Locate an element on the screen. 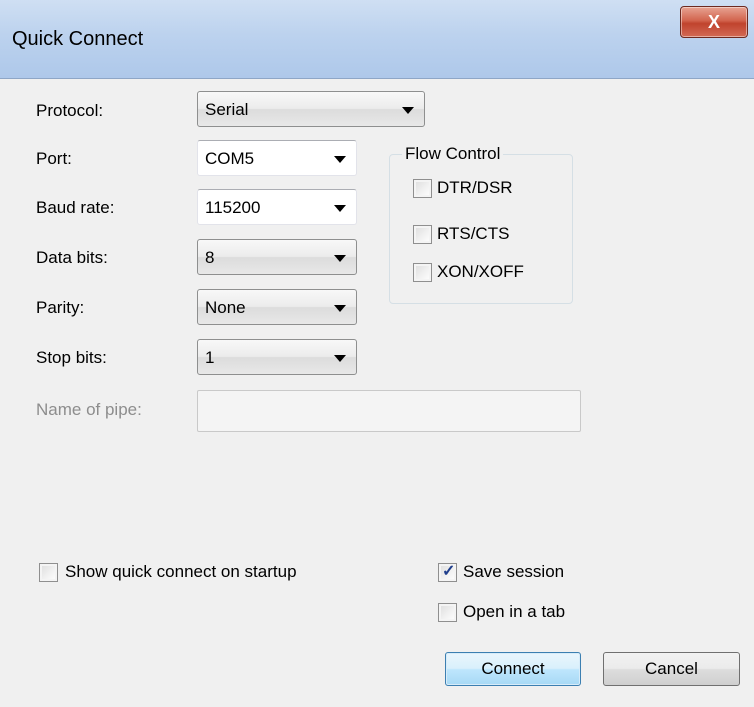  save-session-label: Save session is located at coordinates (513, 572).